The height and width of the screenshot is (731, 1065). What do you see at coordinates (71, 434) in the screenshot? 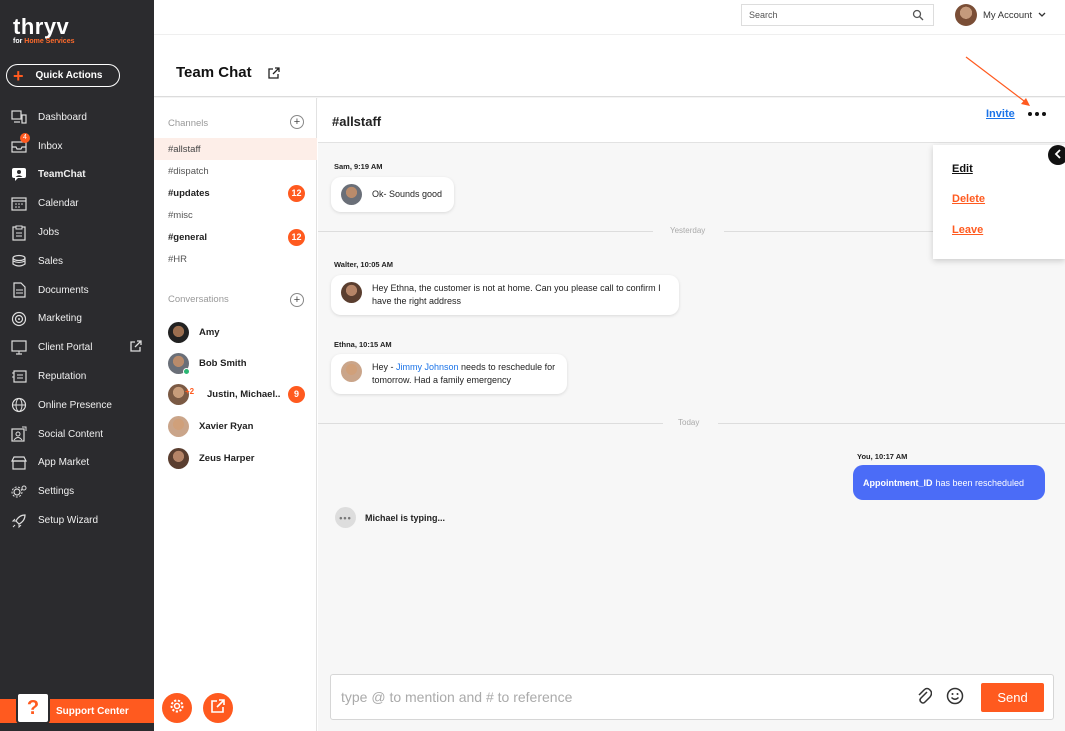
I see `nav-label: Social Content` at bounding box center [71, 434].